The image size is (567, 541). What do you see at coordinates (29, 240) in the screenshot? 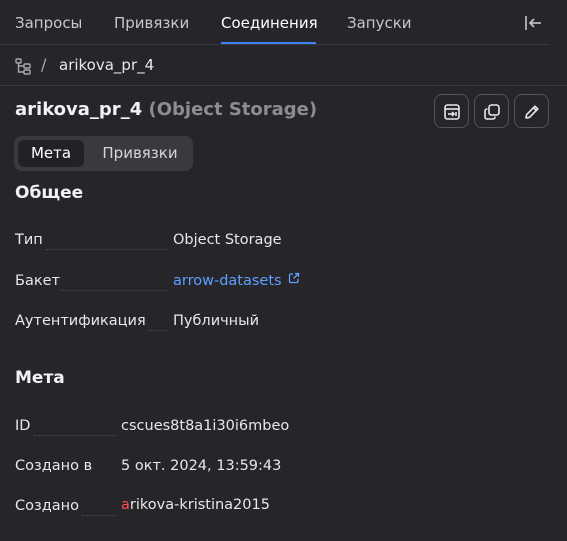
I see `type-label: Тип` at bounding box center [29, 240].